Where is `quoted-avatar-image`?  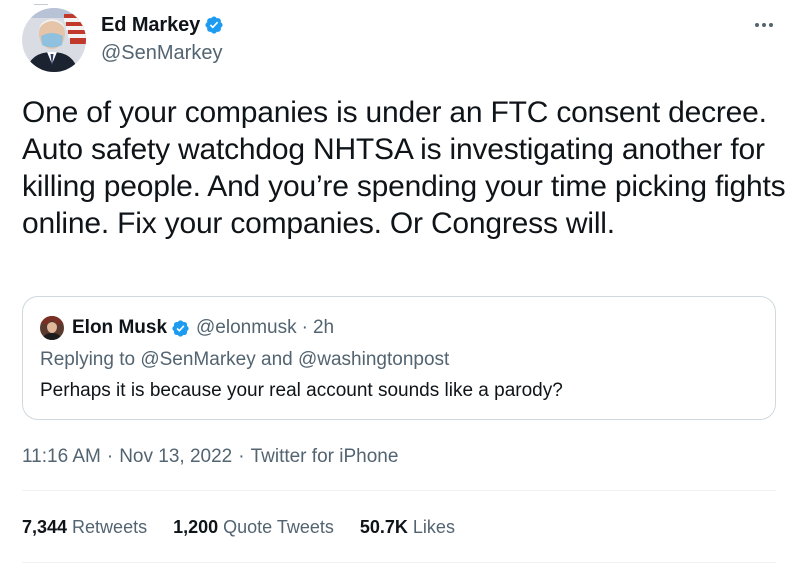 quoted-avatar-image is located at coordinates (52, 328).